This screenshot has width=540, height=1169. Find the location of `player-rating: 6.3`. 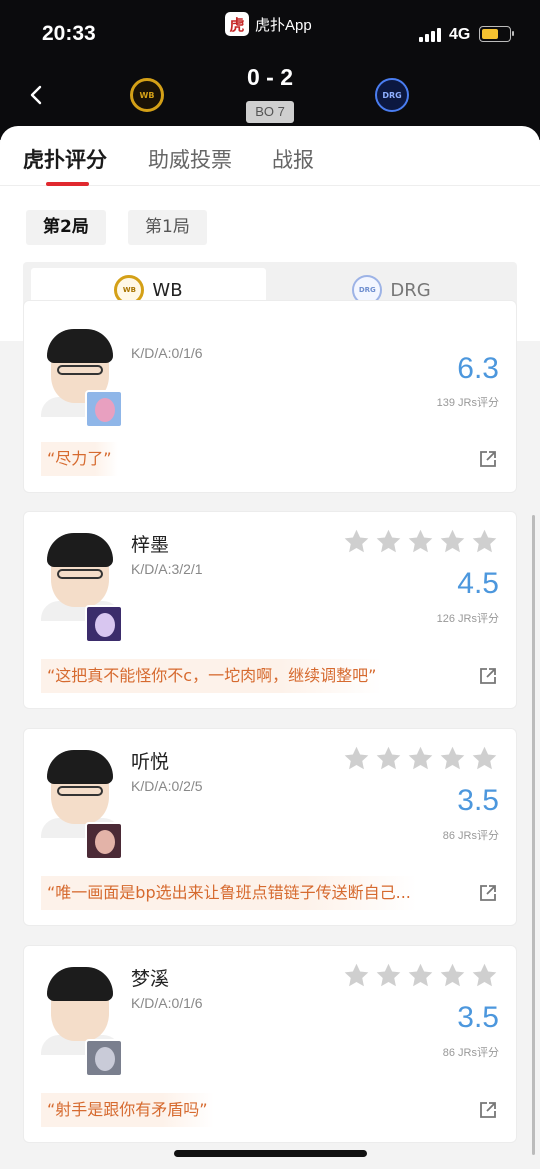

player-rating: 6.3 is located at coordinates (478, 368).